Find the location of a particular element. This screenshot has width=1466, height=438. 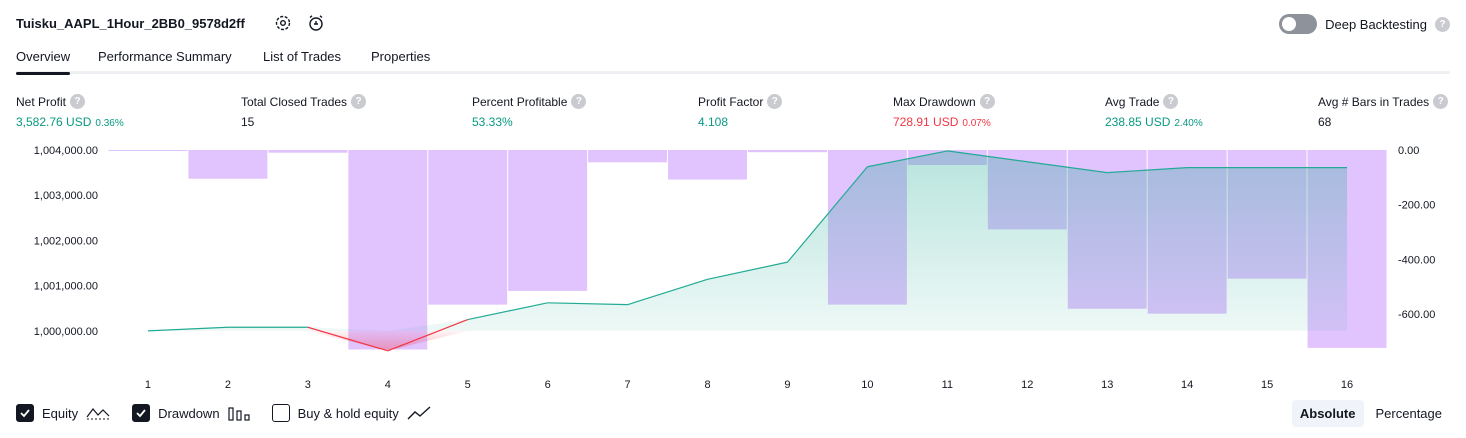

percentage-button: Percentage is located at coordinates (1409, 413).